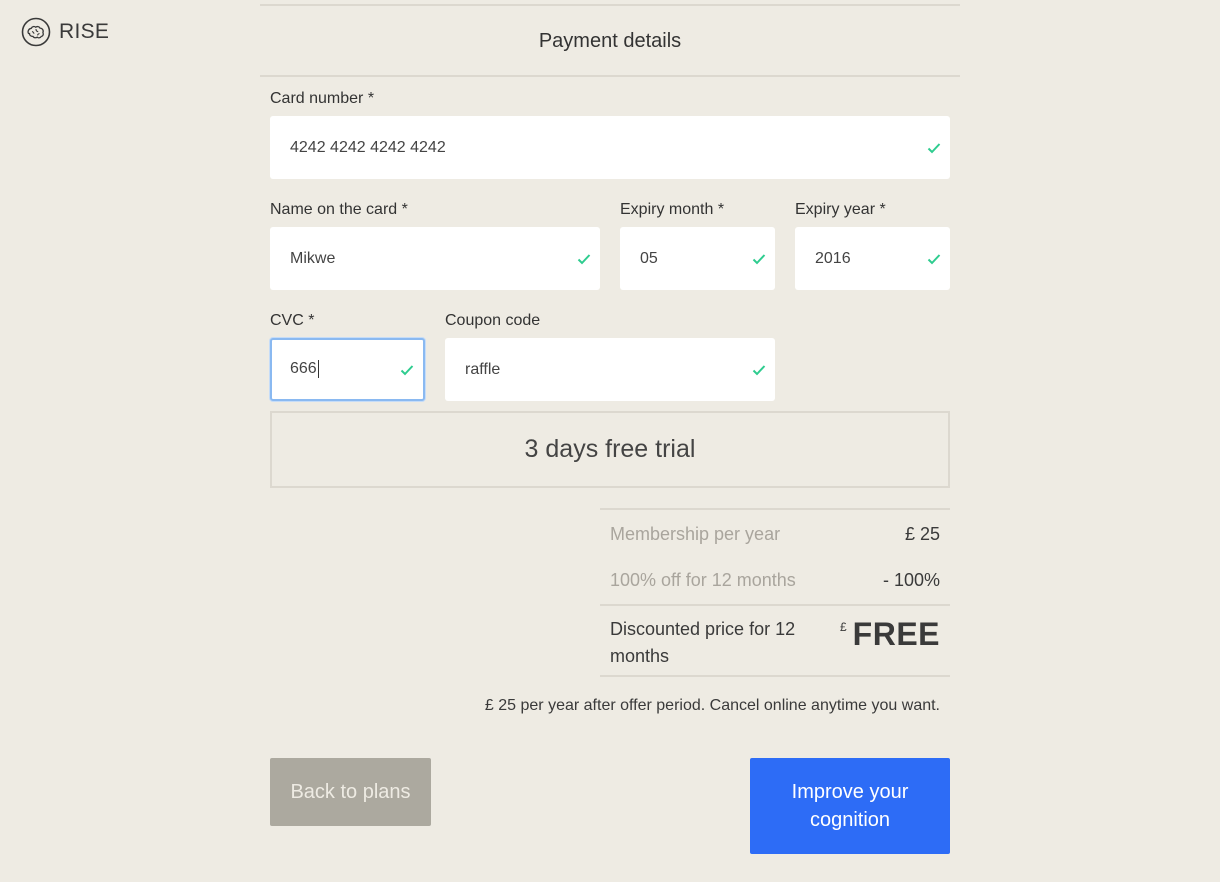 This screenshot has width=1220, height=882. I want to click on name-on-card-value: Mikwe, so click(313, 258).